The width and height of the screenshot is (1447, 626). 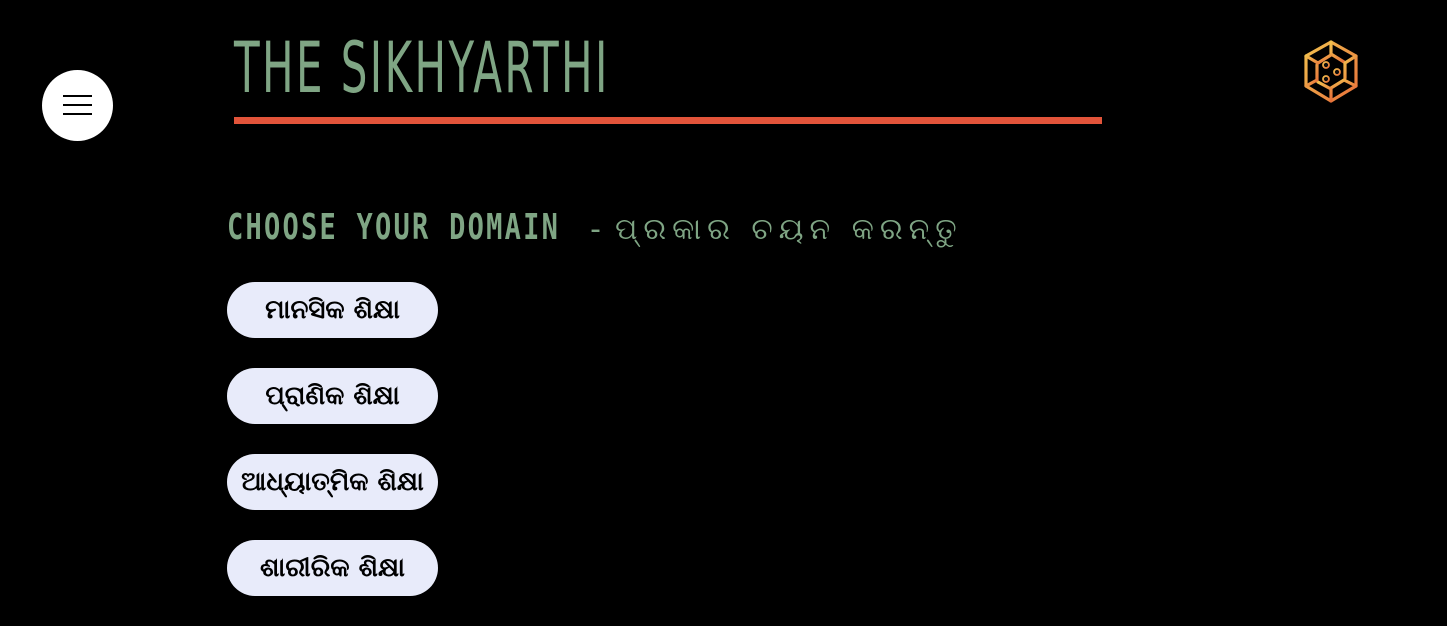 I want to click on title-underline, so click(x=668, y=120).